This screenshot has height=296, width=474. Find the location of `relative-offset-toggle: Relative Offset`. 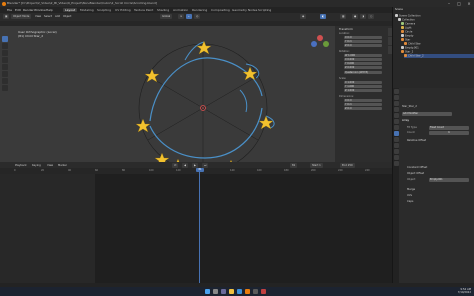

relative-offset-toggle: Relative Offset is located at coordinates (416, 141).